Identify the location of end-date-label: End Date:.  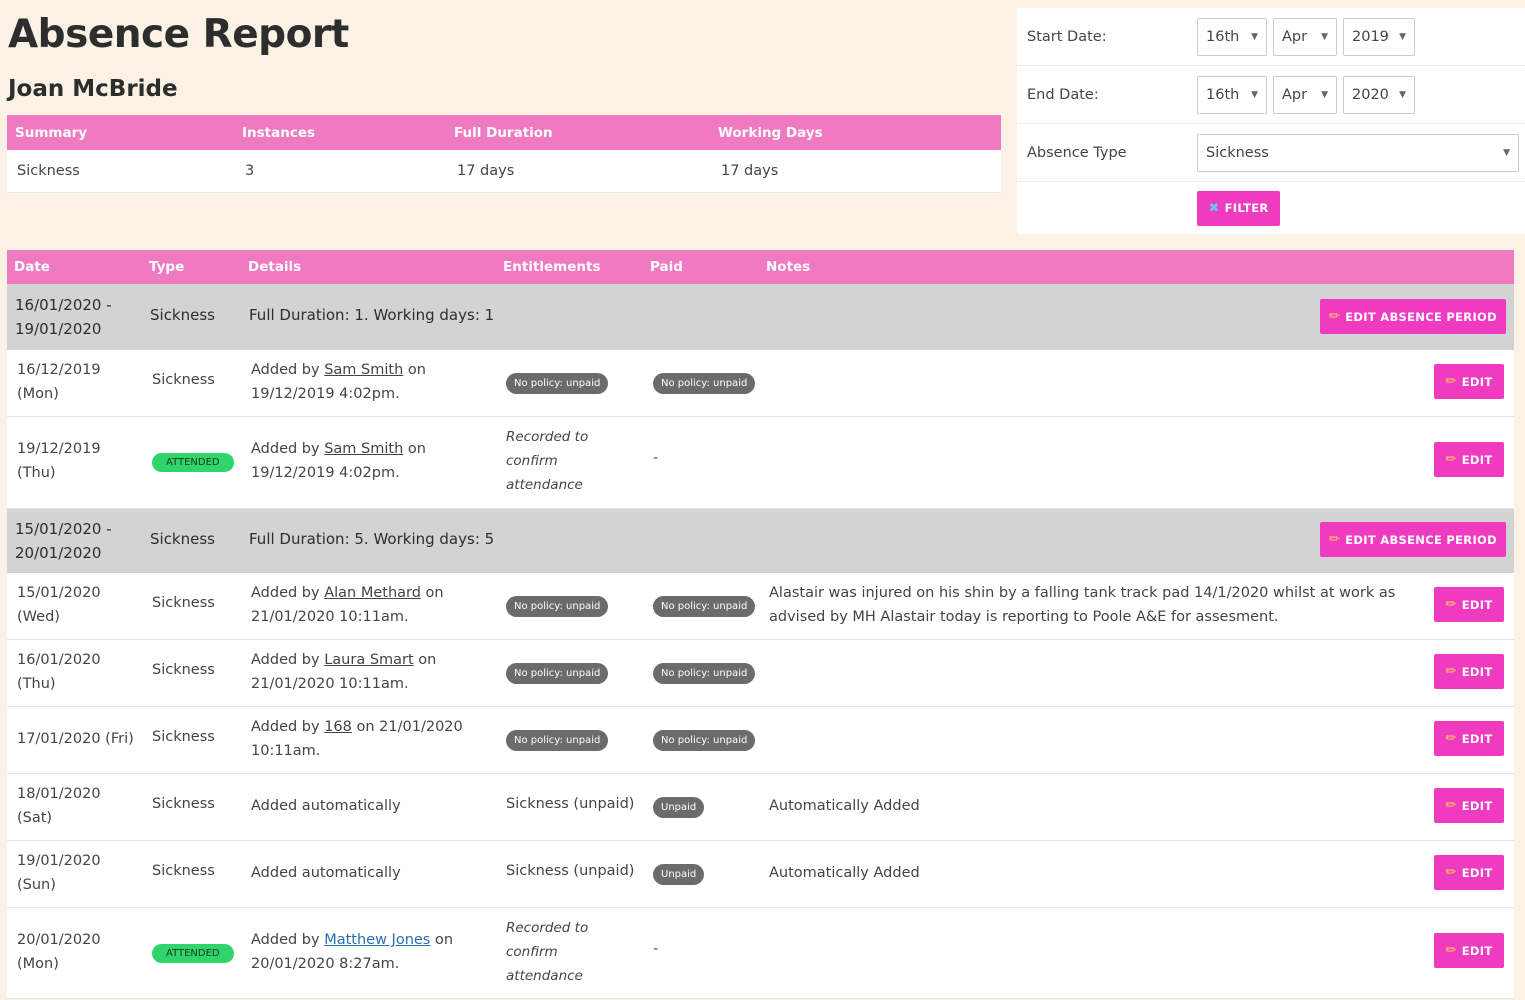
(1063, 94).